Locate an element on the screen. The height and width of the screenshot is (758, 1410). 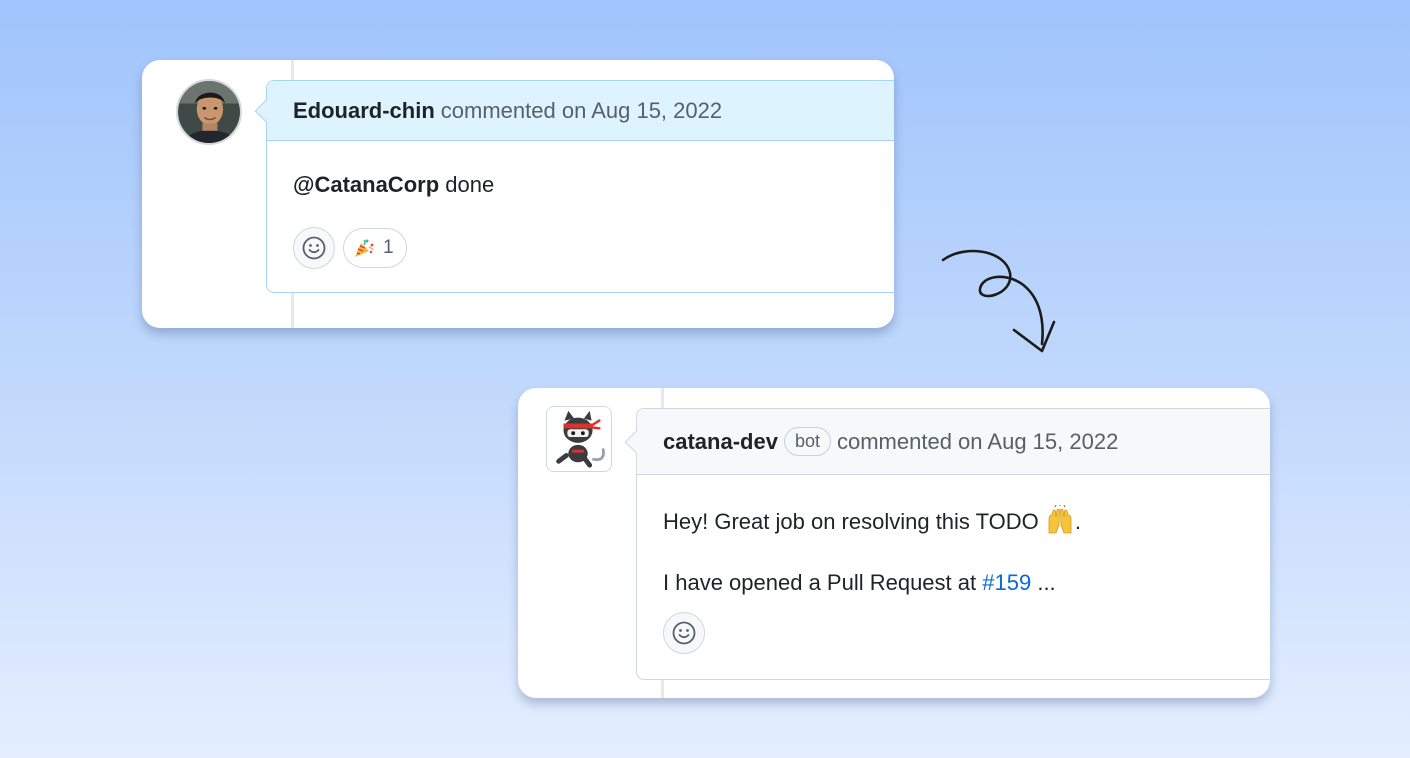
user-mention: @CatanaCorp is located at coordinates (366, 184).